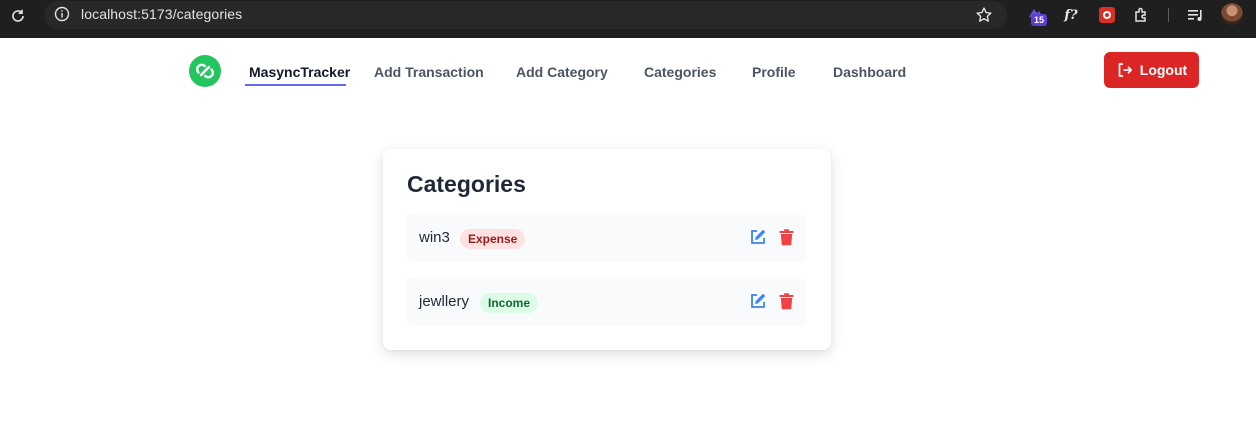 This screenshot has height=431, width=1256. Describe the element at coordinates (984, 15) in the screenshot. I see `bookmark-star-icon` at that location.